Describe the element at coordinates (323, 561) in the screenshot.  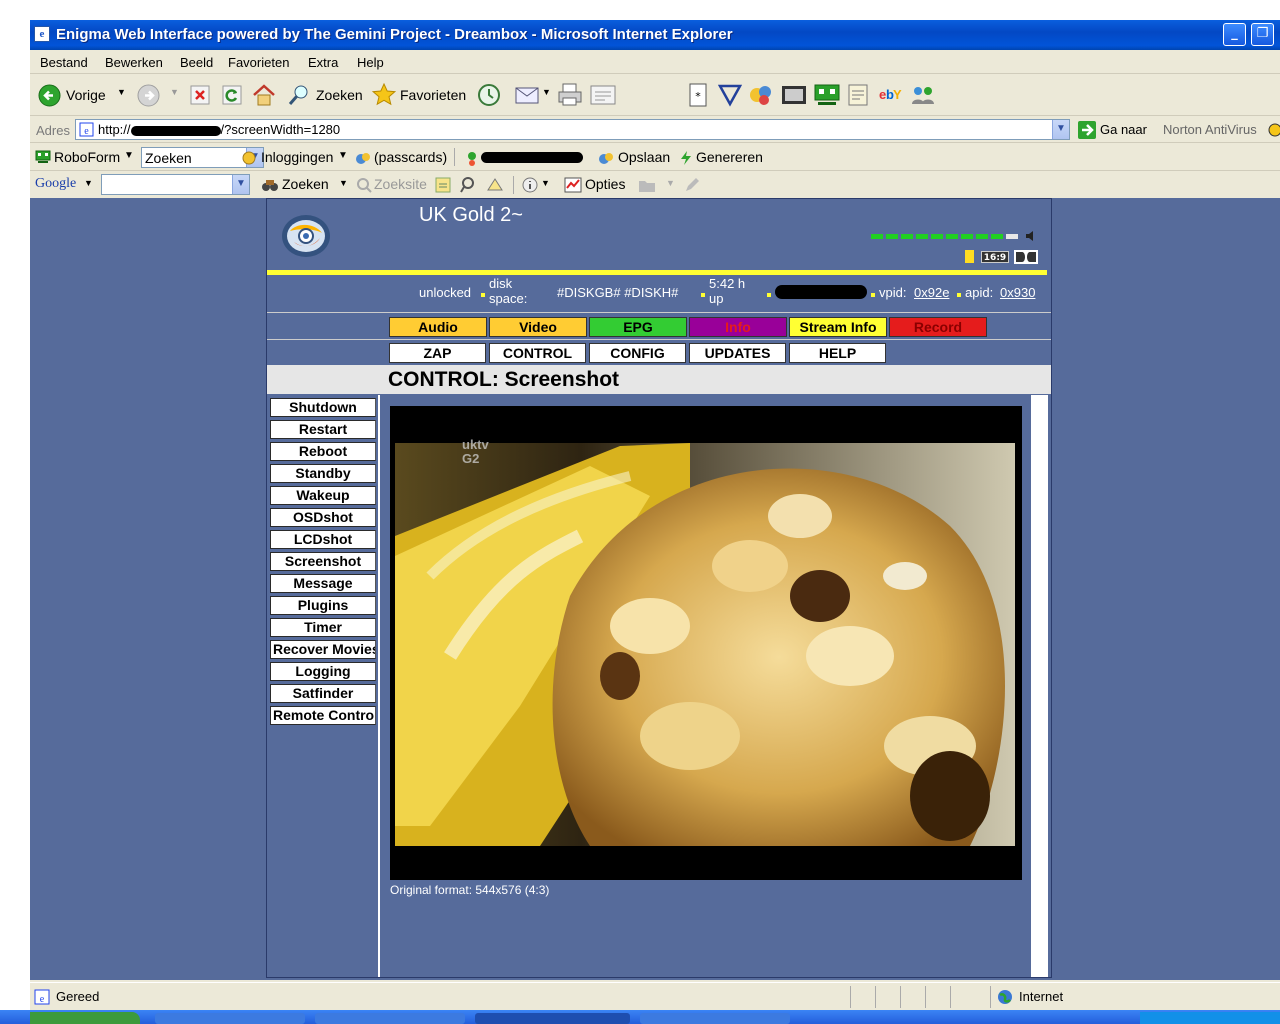
I see `screenshot-button: Screenshot` at that location.